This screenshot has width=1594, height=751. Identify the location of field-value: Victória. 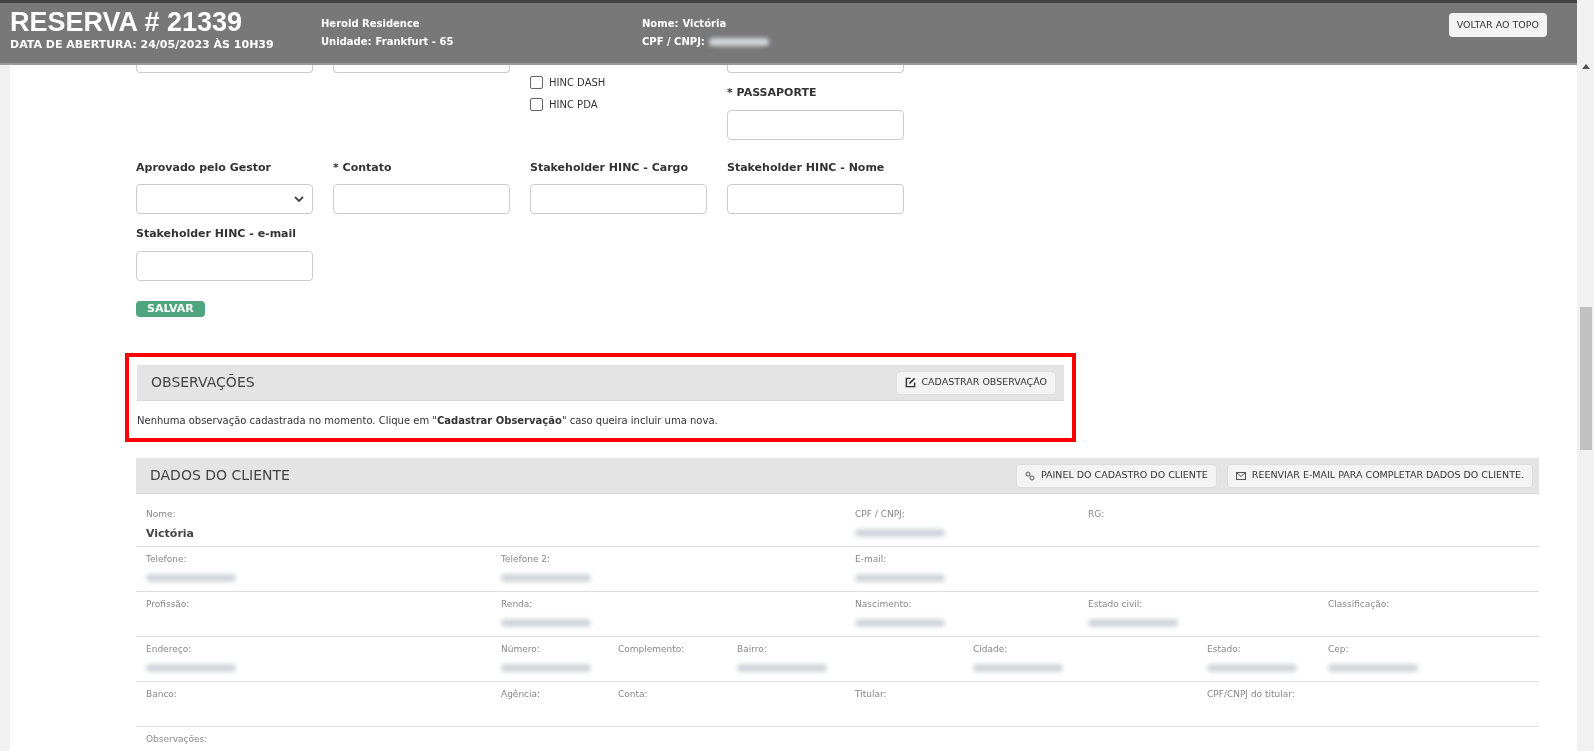
(171, 533).